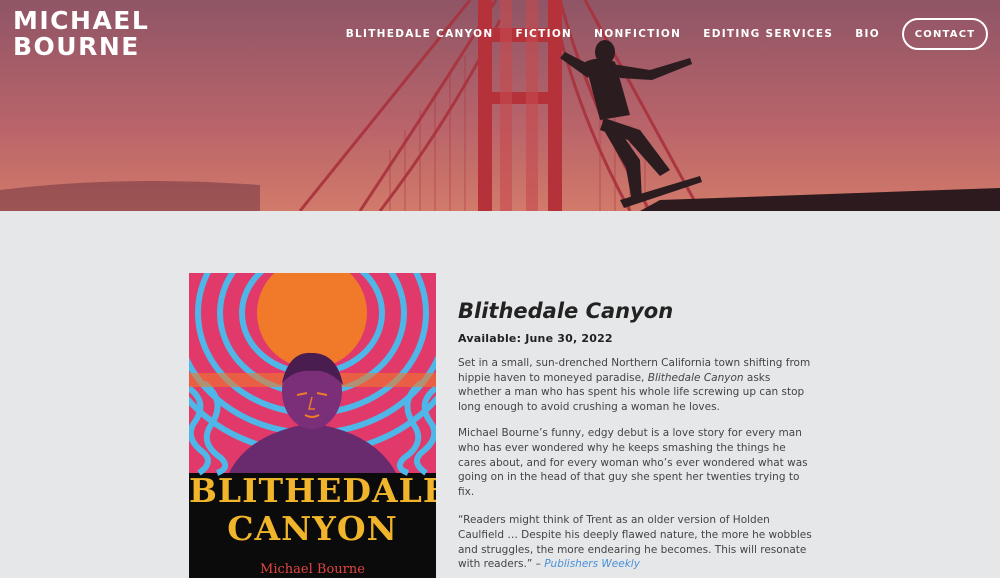 This screenshot has height=578, width=1000. I want to click on cover-title-line2: CANYON, so click(312, 528).